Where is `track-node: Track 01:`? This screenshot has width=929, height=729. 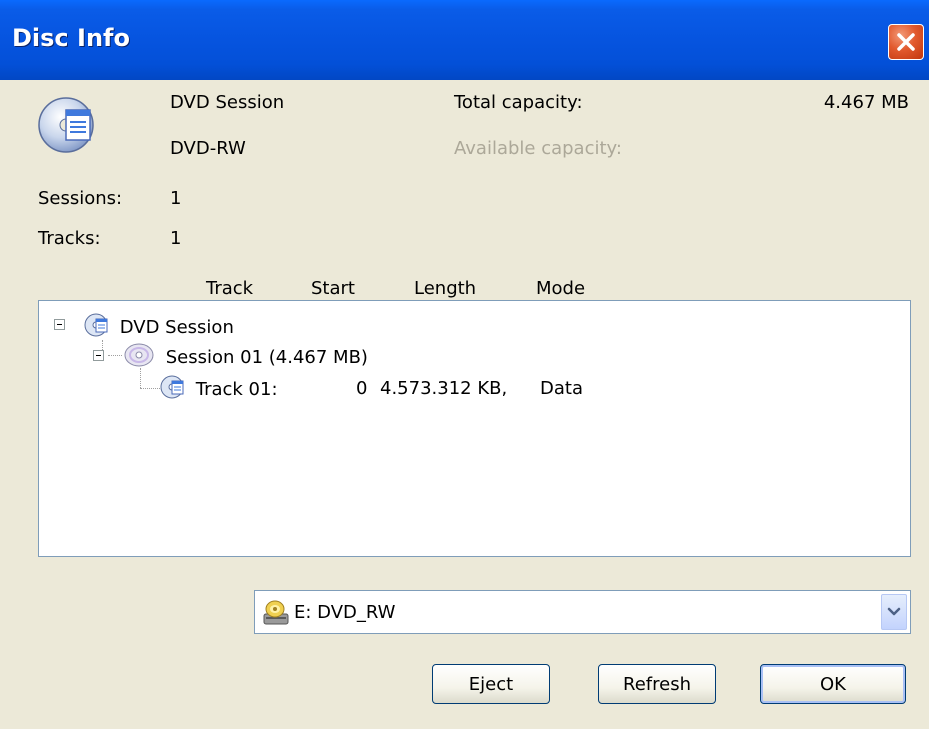 track-node: Track 01: is located at coordinates (219, 389).